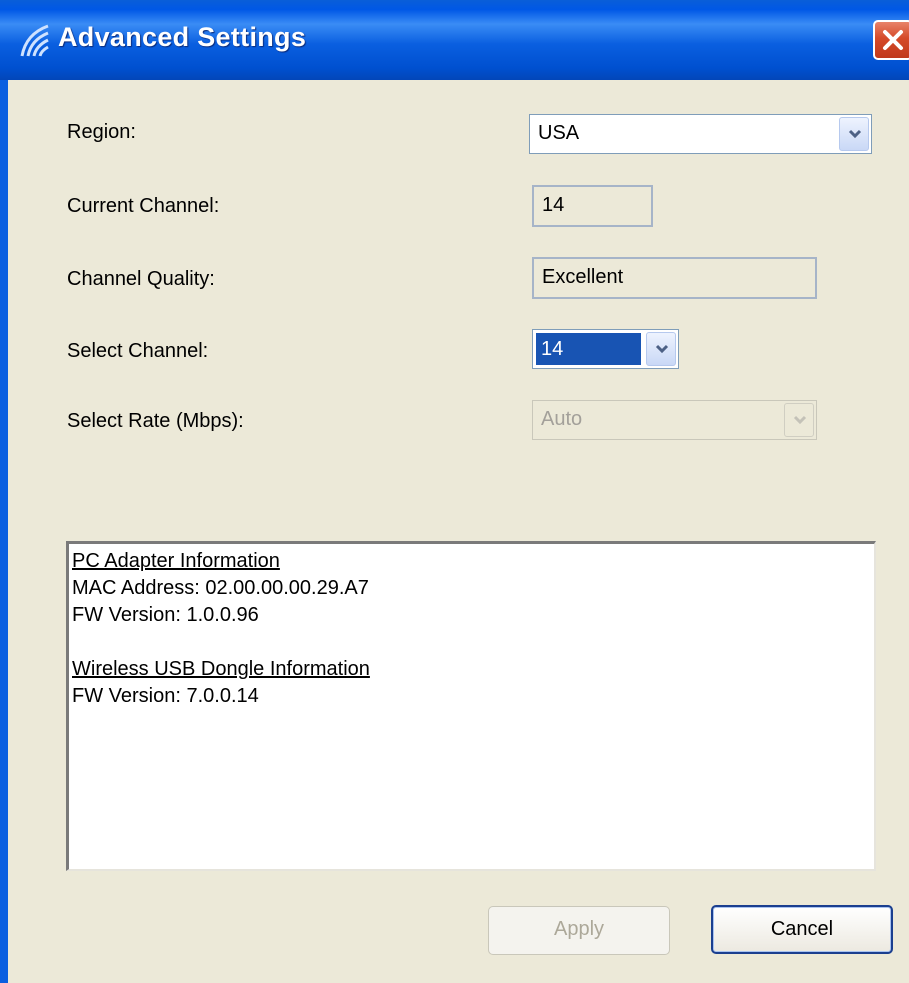 Image resolution: width=909 pixels, height=983 pixels. What do you see at coordinates (588, 349) in the screenshot?
I see `select-channel-value: 14` at bounding box center [588, 349].